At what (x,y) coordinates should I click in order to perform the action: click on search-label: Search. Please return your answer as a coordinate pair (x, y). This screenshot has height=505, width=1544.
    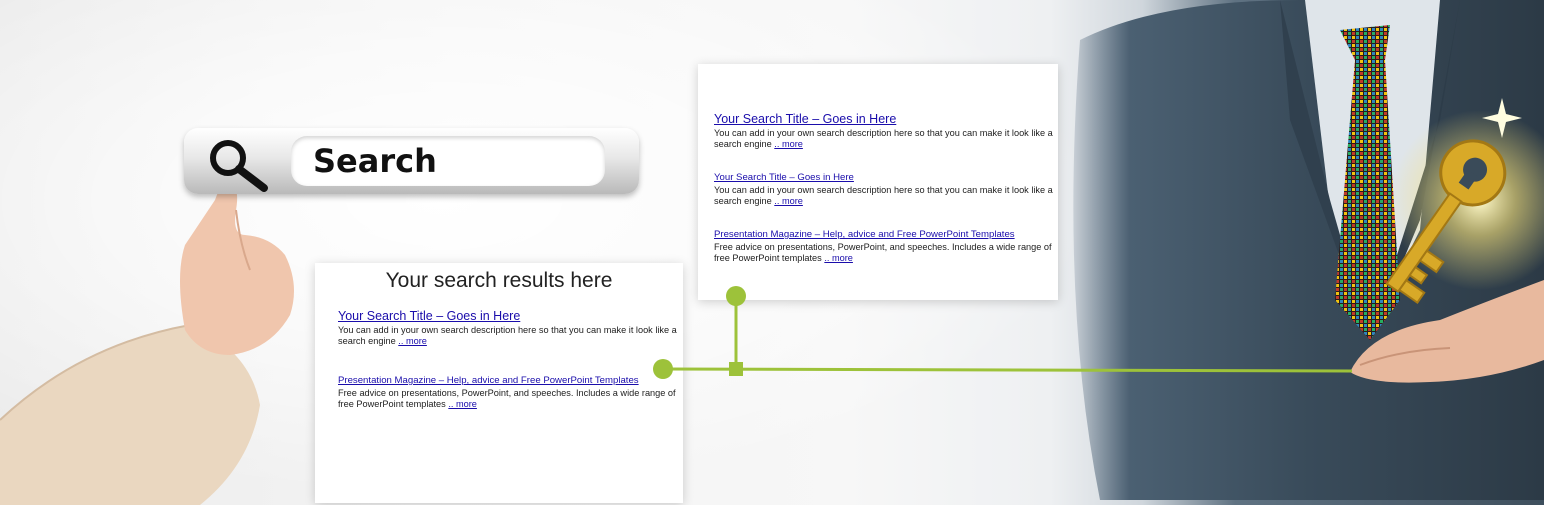
    Looking at the image, I should click on (375, 161).